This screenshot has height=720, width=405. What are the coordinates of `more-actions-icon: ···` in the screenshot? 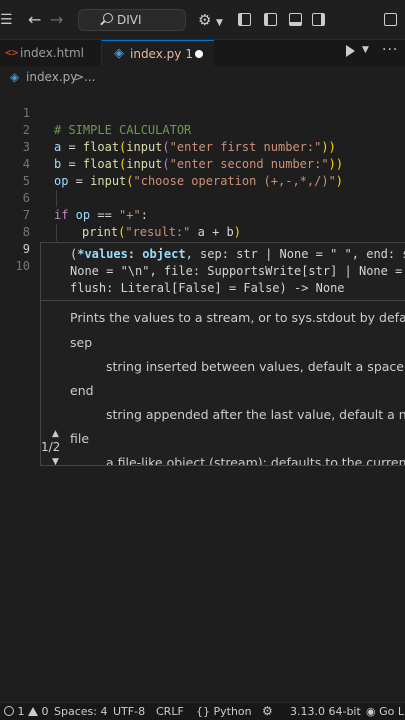 It's located at (390, 50).